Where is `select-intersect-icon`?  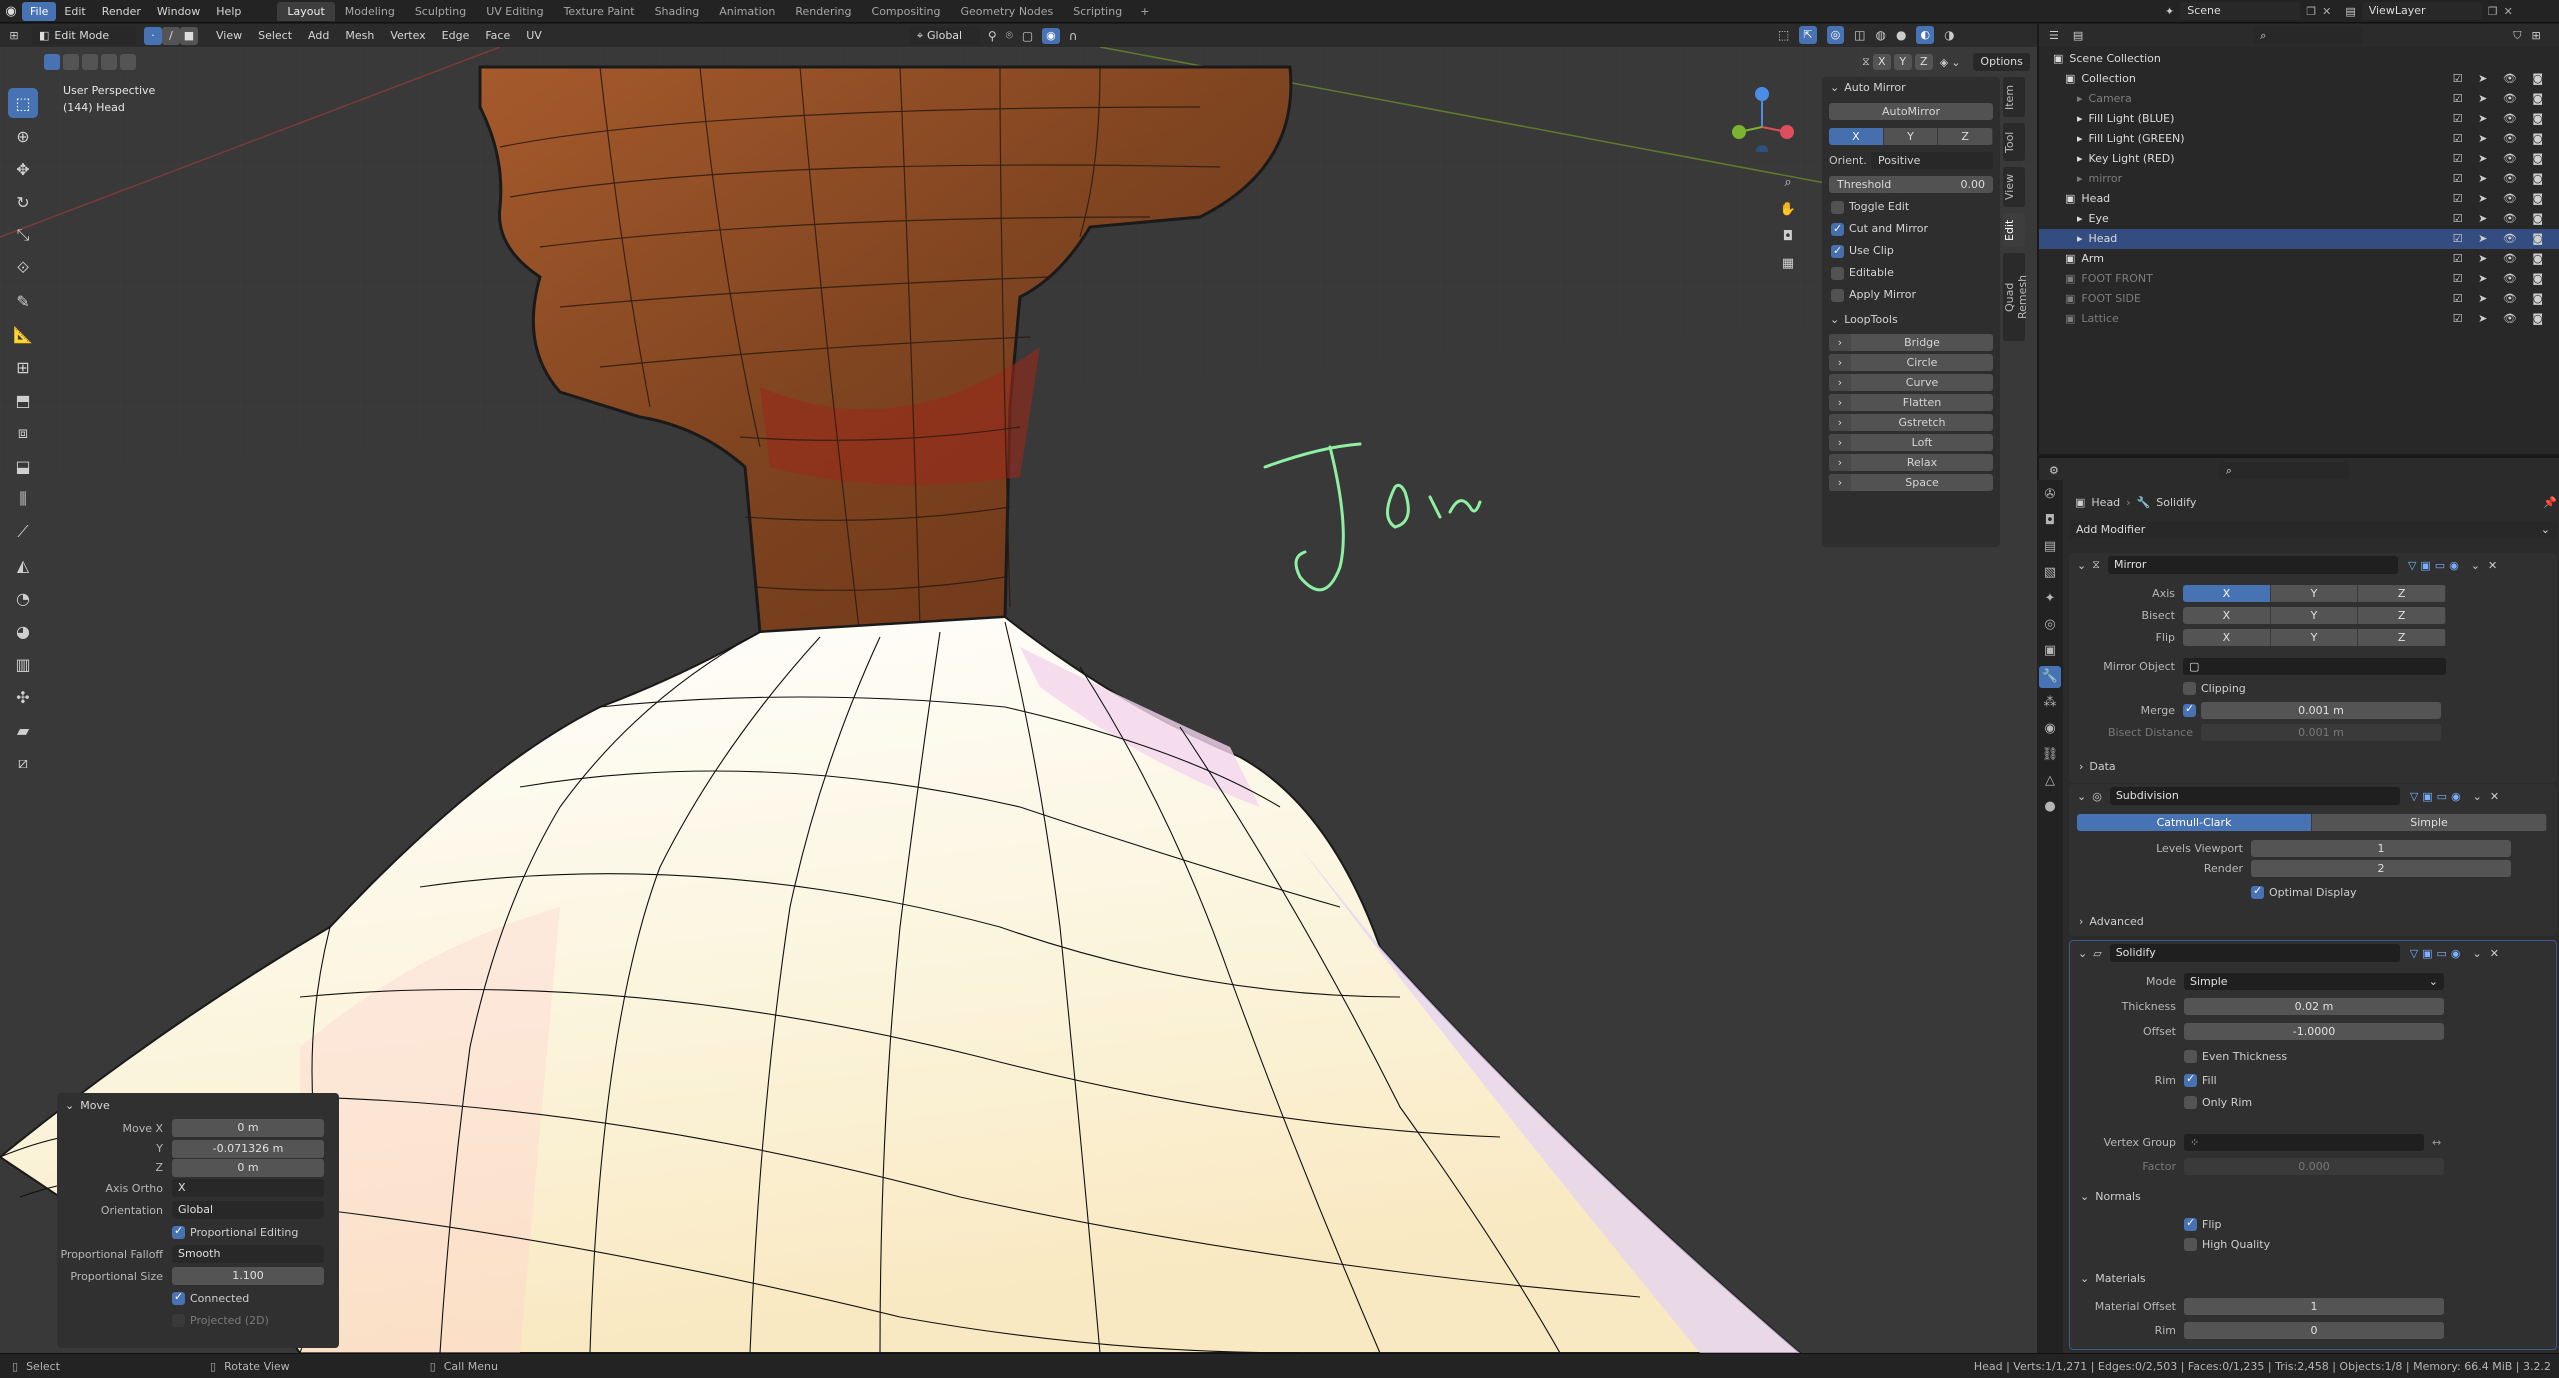
select-intersect-icon is located at coordinates (109, 62).